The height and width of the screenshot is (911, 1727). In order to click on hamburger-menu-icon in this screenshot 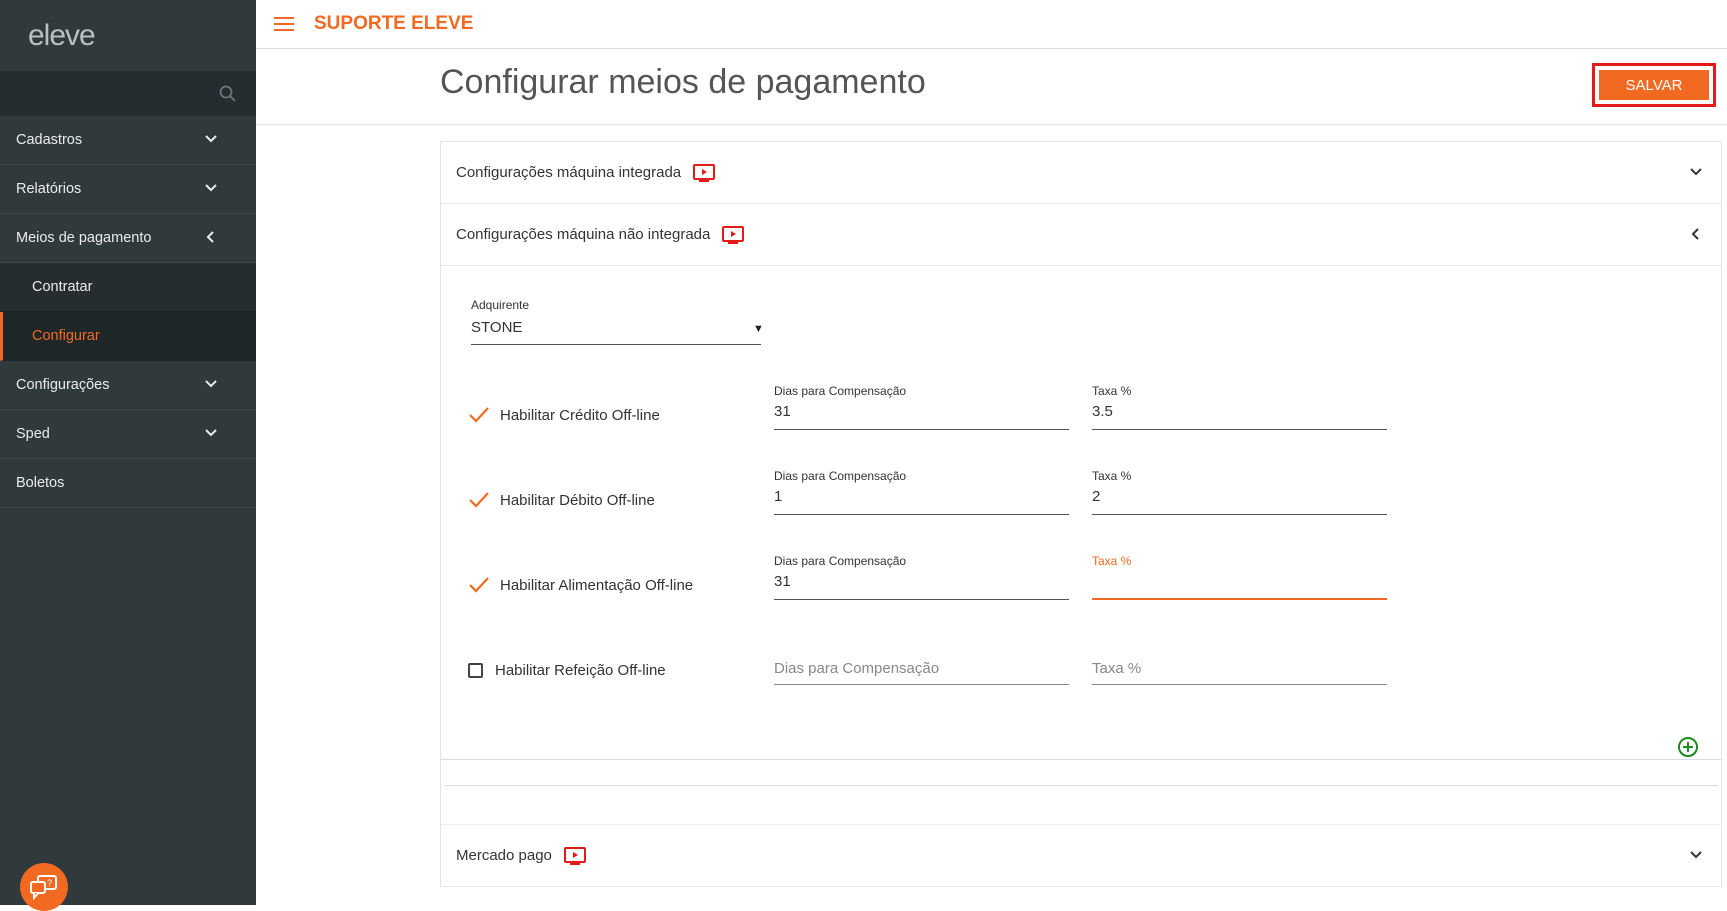, I will do `click(285, 24)`.